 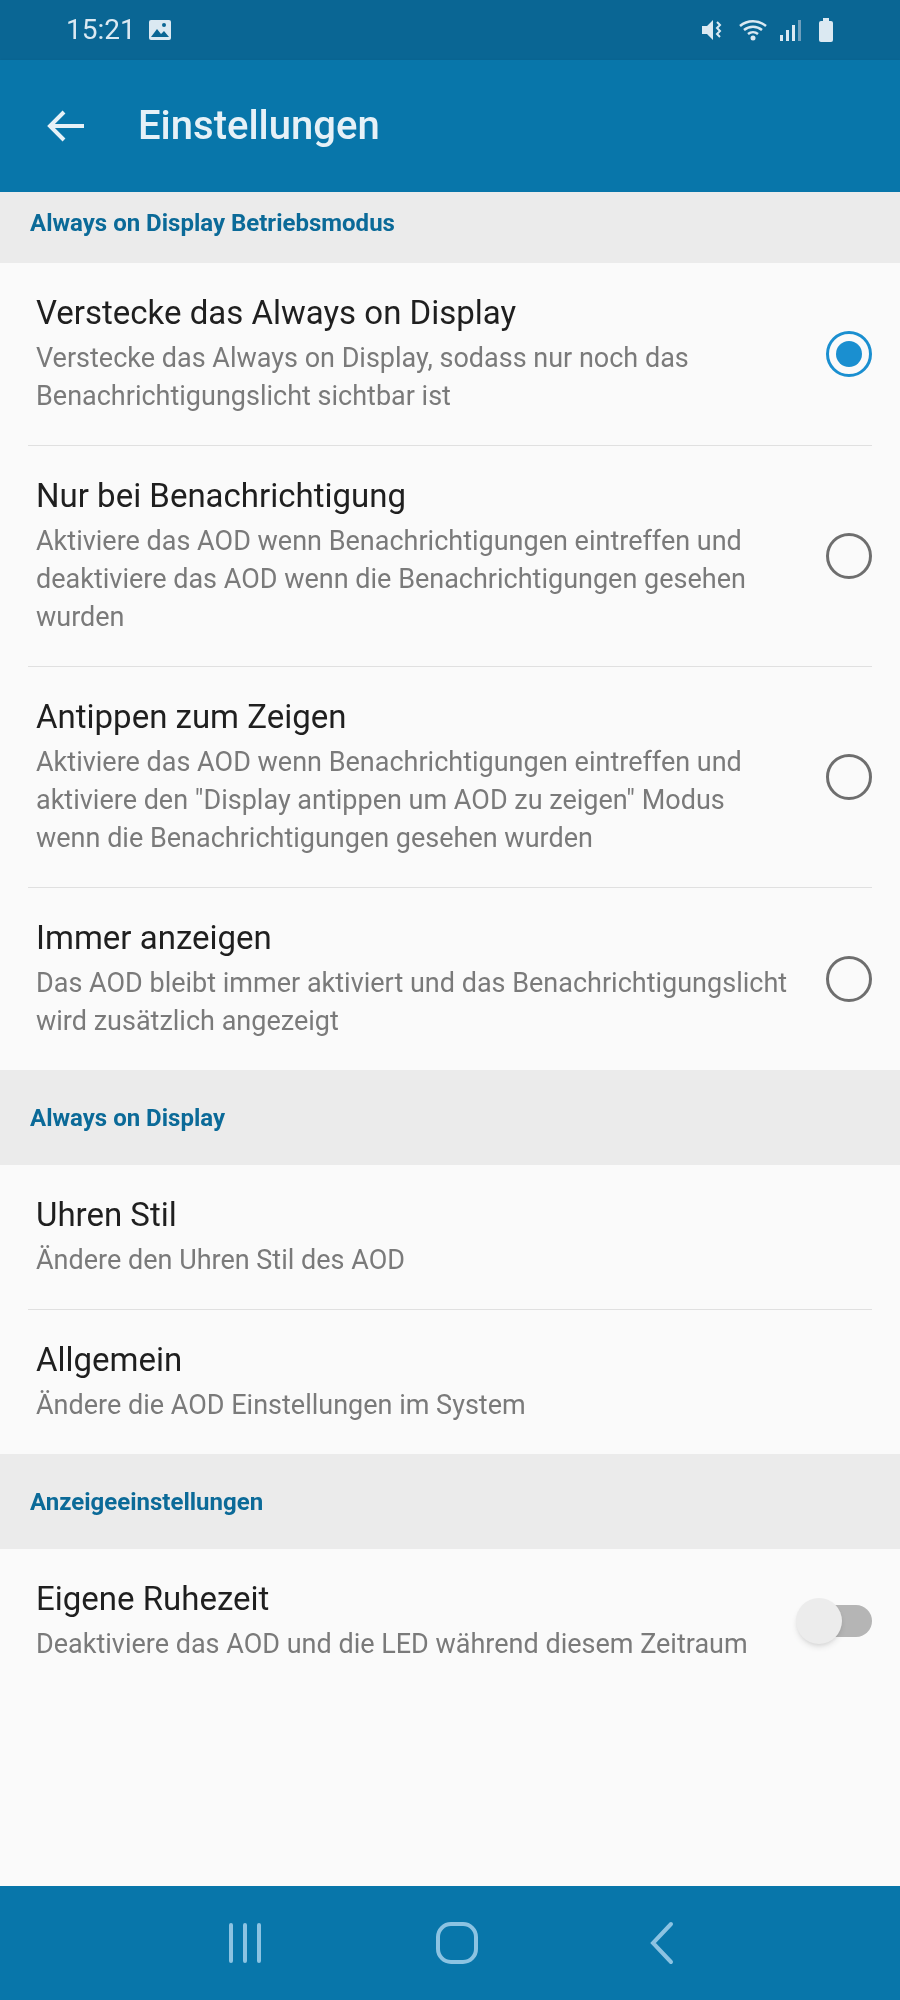 I want to click on back-icon, so click(x=662, y=1943).